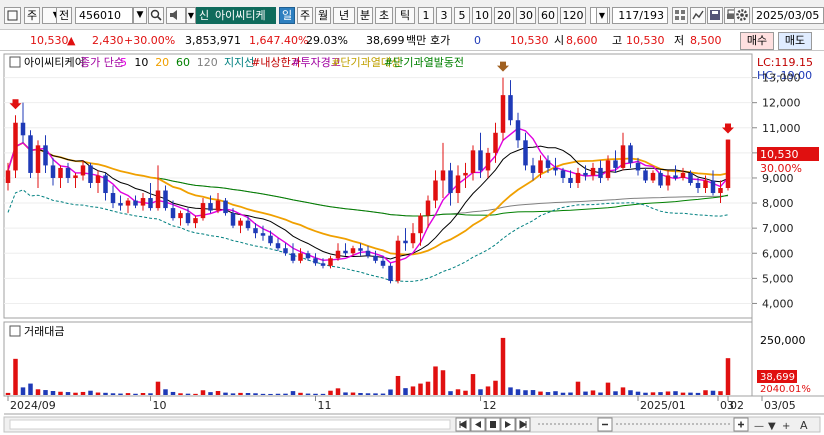 Image resolution: width=824 pixels, height=435 pixels. I want to click on horizontal-scrollbar, so click(230, 424).